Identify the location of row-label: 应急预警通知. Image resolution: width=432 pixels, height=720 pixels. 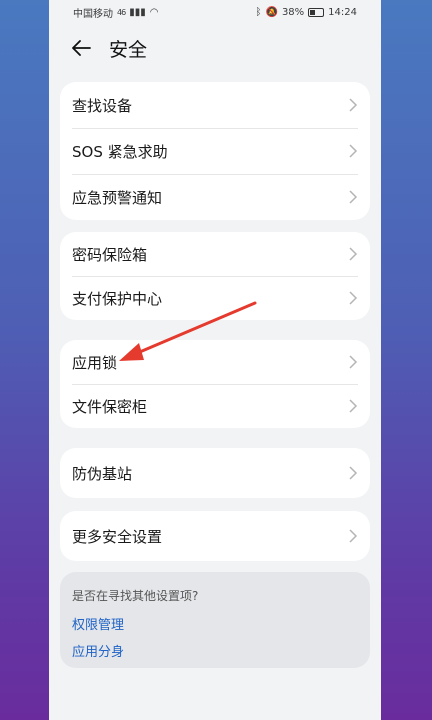
(117, 197).